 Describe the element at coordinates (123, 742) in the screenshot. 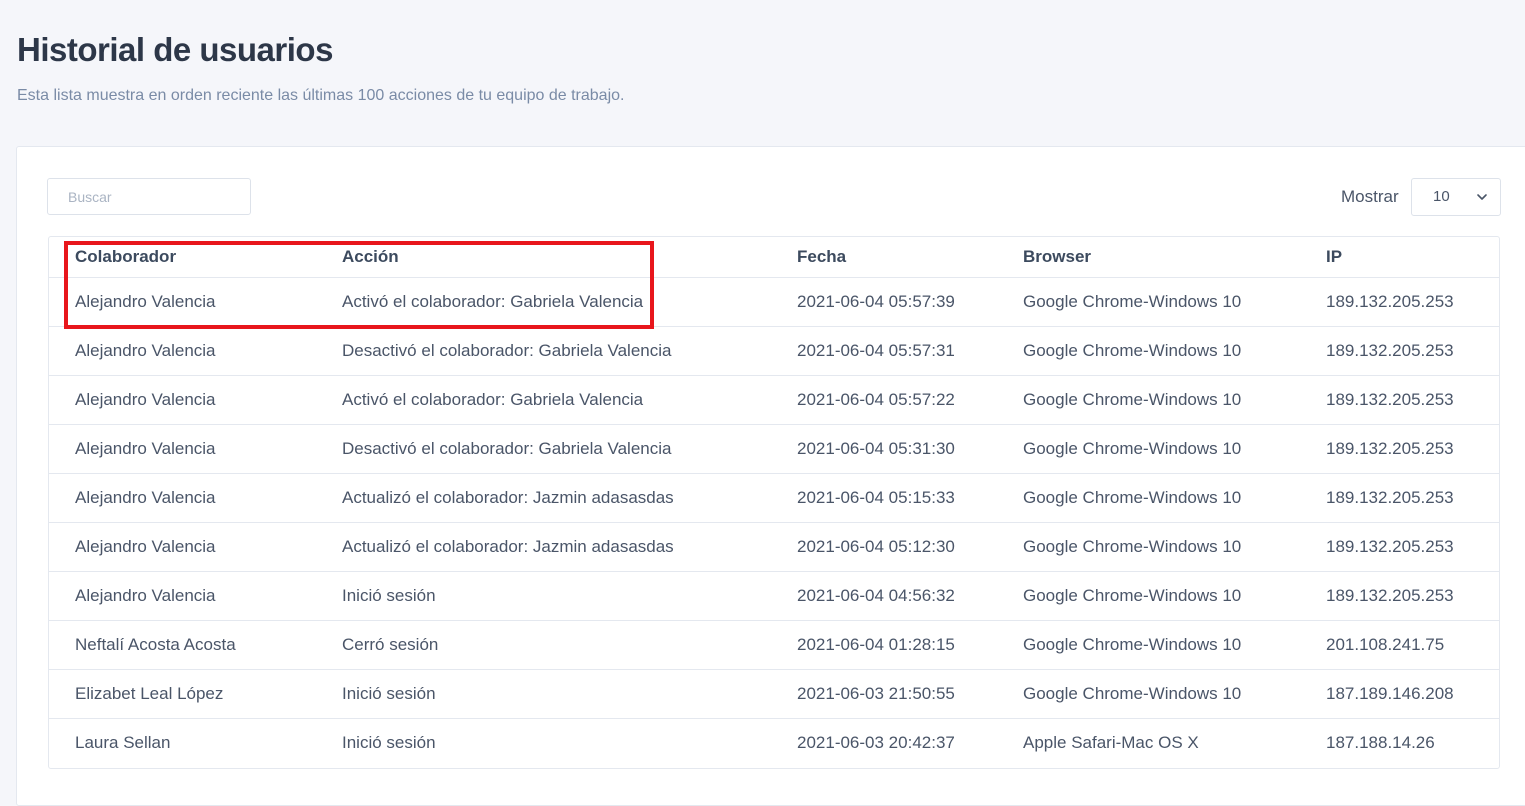

I see `cell-colaborador: Laura Sellan` at that location.